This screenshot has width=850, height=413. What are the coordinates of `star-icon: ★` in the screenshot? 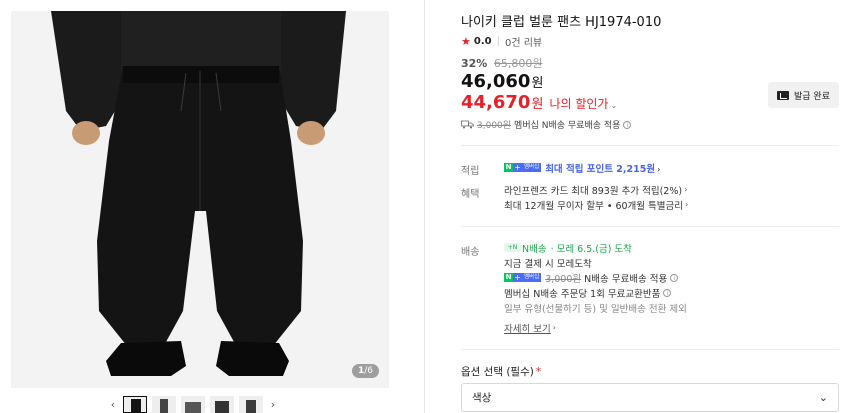 It's located at (466, 41).